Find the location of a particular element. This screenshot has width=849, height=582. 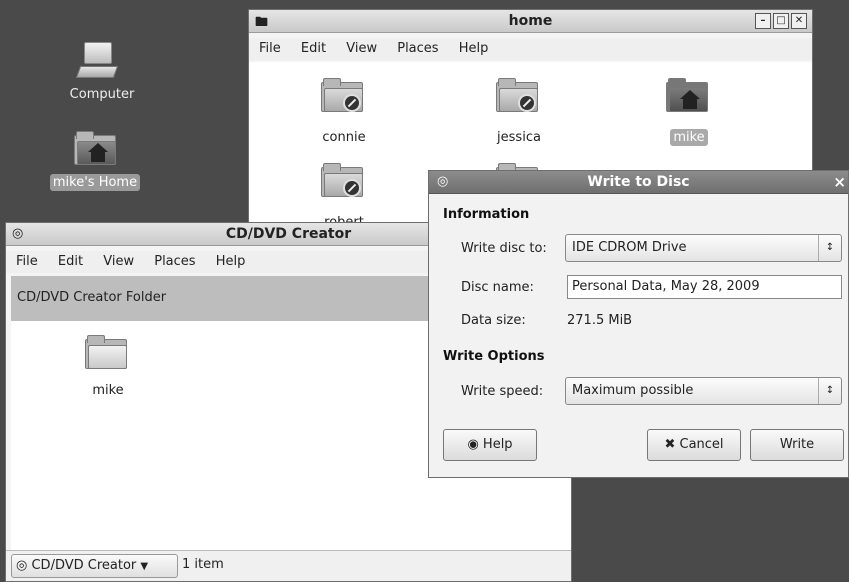

cancel-icon: ✖ is located at coordinates (670, 444).